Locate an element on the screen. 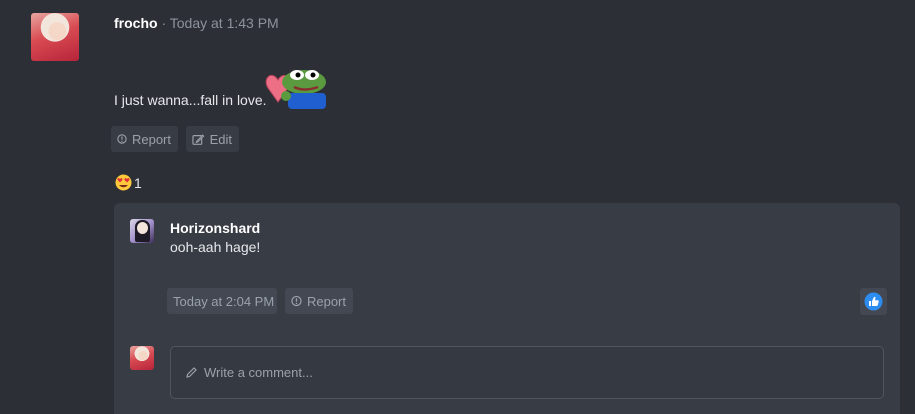 The width and height of the screenshot is (915, 414). report-button: Report is located at coordinates (144, 139).